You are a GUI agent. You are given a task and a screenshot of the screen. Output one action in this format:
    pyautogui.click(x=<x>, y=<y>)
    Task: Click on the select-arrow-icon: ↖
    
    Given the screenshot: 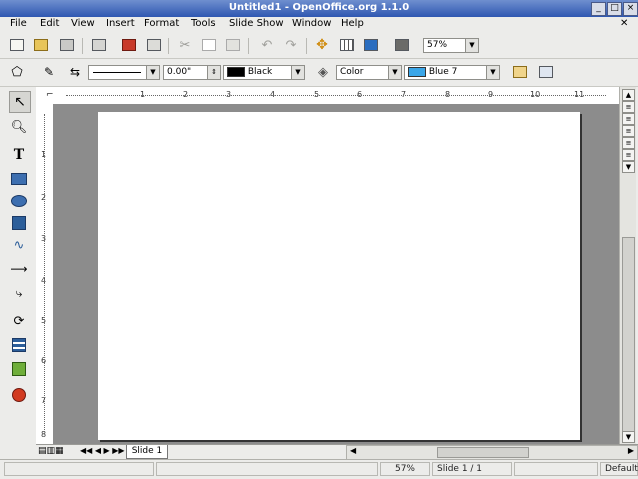 What is the action you would take?
    pyautogui.click(x=20, y=102)
    